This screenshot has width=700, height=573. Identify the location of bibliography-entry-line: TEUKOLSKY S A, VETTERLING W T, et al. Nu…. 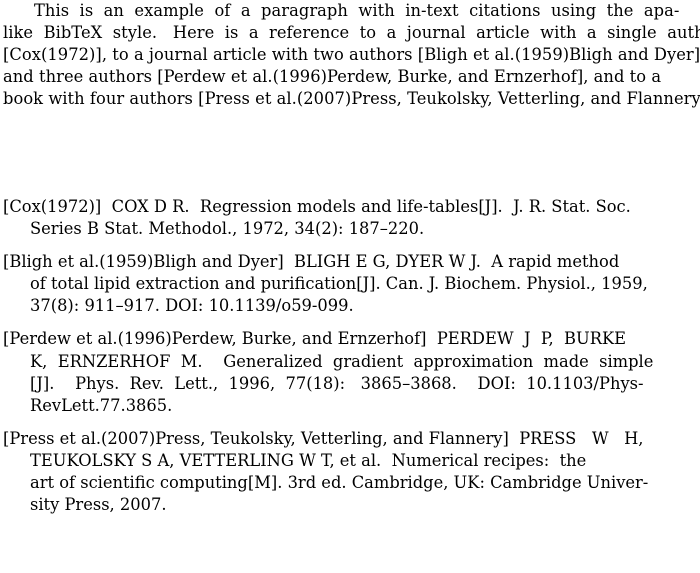
(308, 460).